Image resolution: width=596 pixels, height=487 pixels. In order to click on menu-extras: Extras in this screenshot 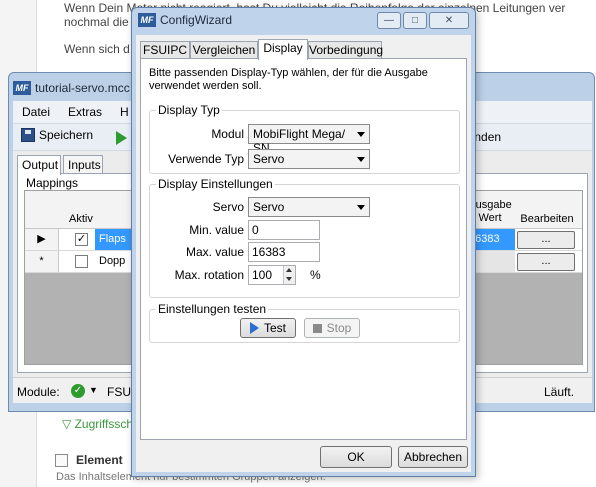, I will do `click(85, 112)`.